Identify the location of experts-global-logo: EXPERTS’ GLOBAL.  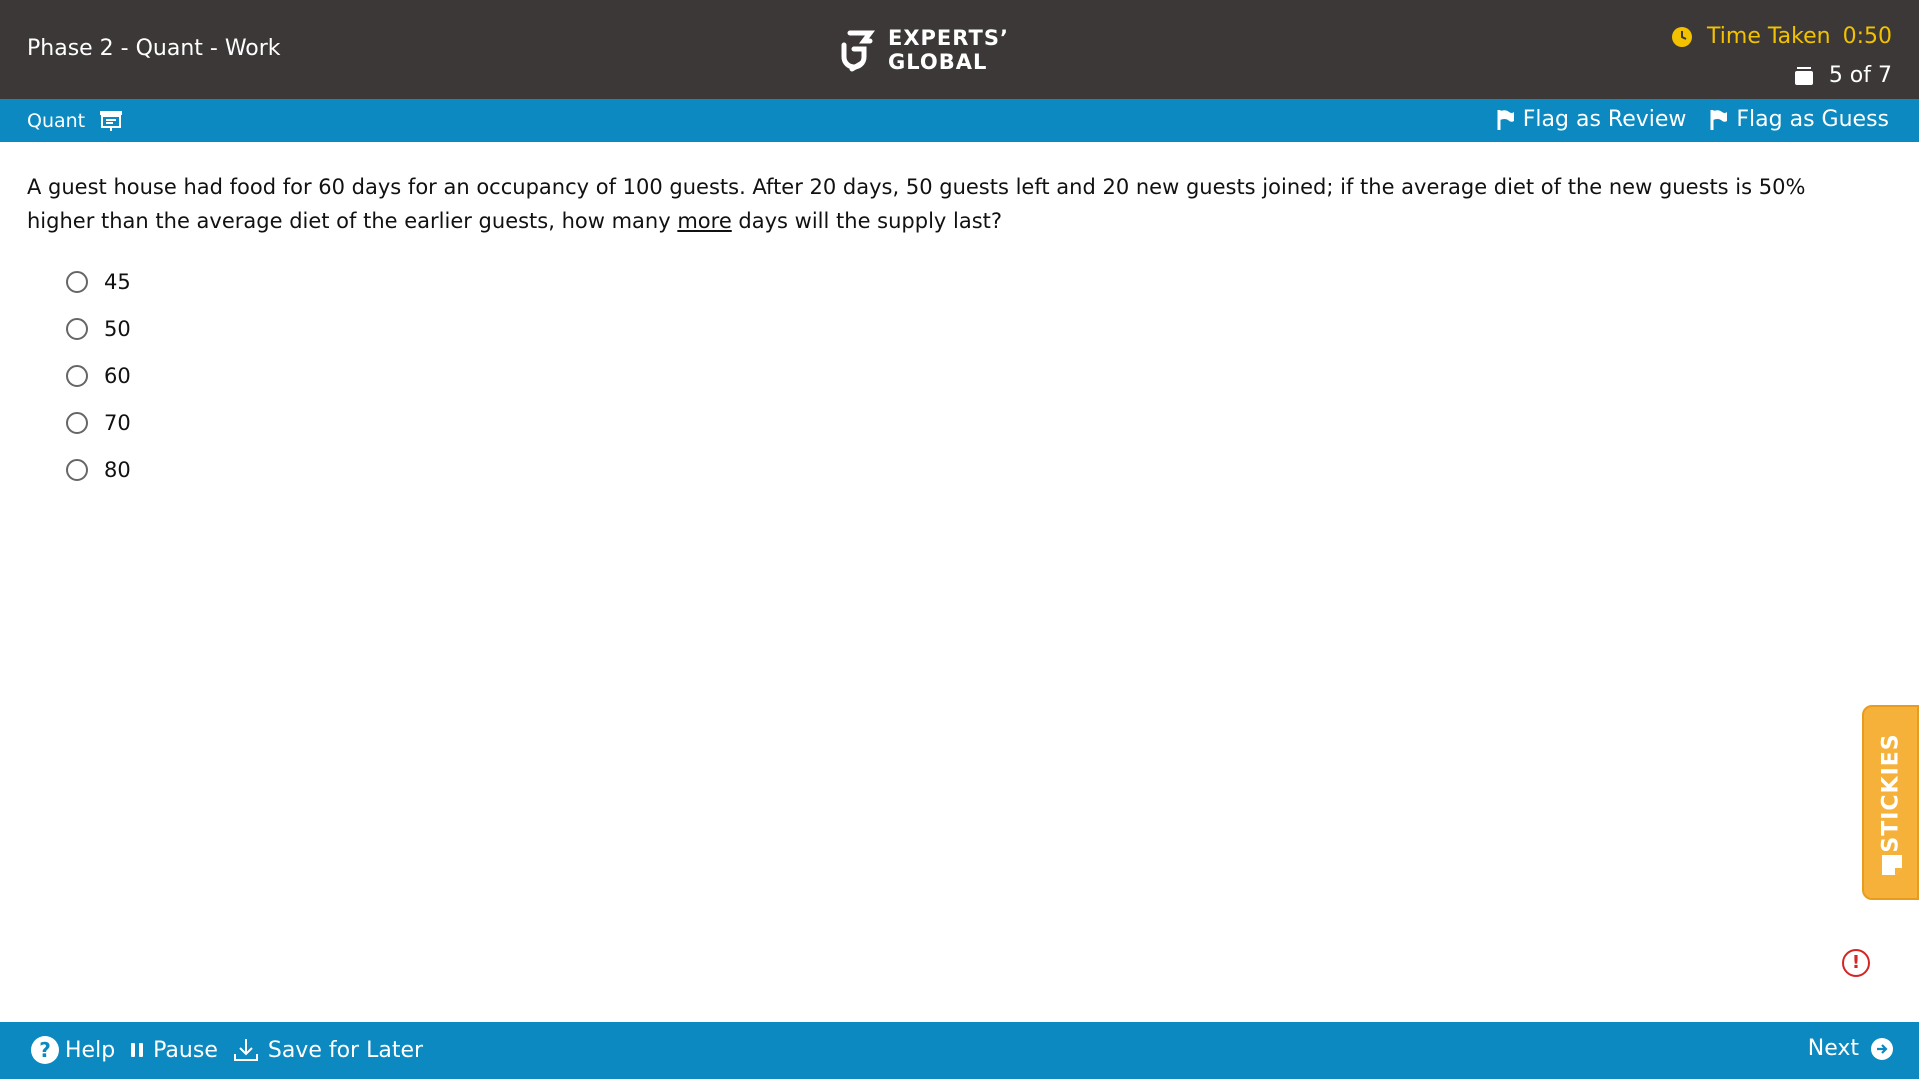
(924, 50).